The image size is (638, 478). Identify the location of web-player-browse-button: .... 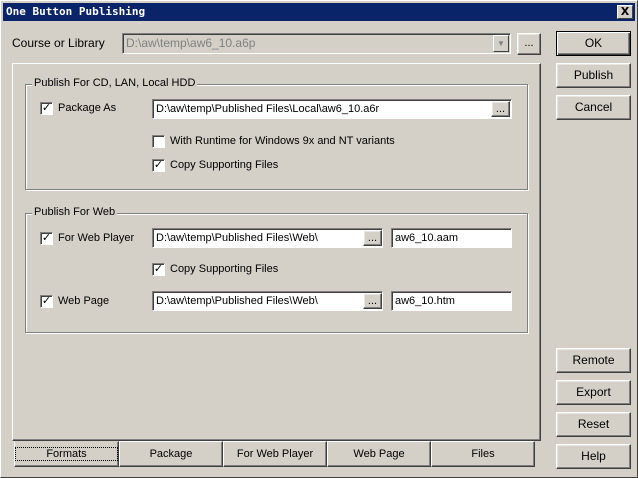
(372, 238).